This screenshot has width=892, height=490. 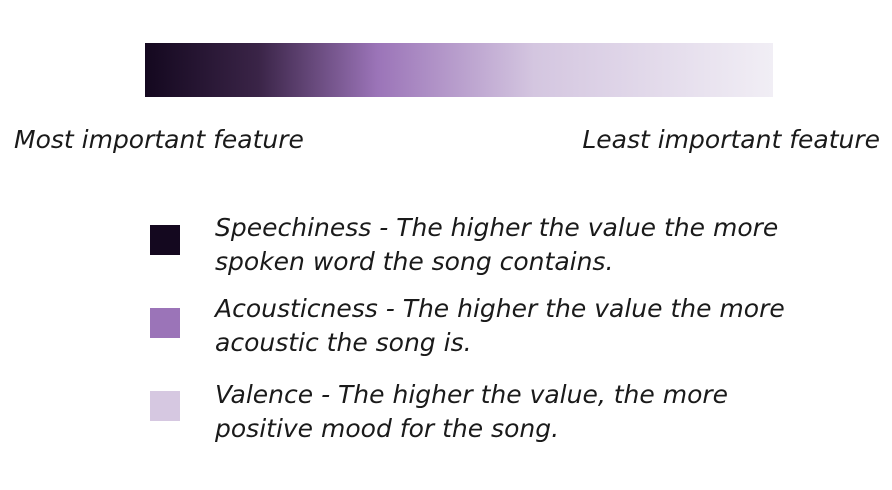 What do you see at coordinates (387, 428) in the screenshot?
I see `valence-line-2: positive mood for the song.` at bounding box center [387, 428].